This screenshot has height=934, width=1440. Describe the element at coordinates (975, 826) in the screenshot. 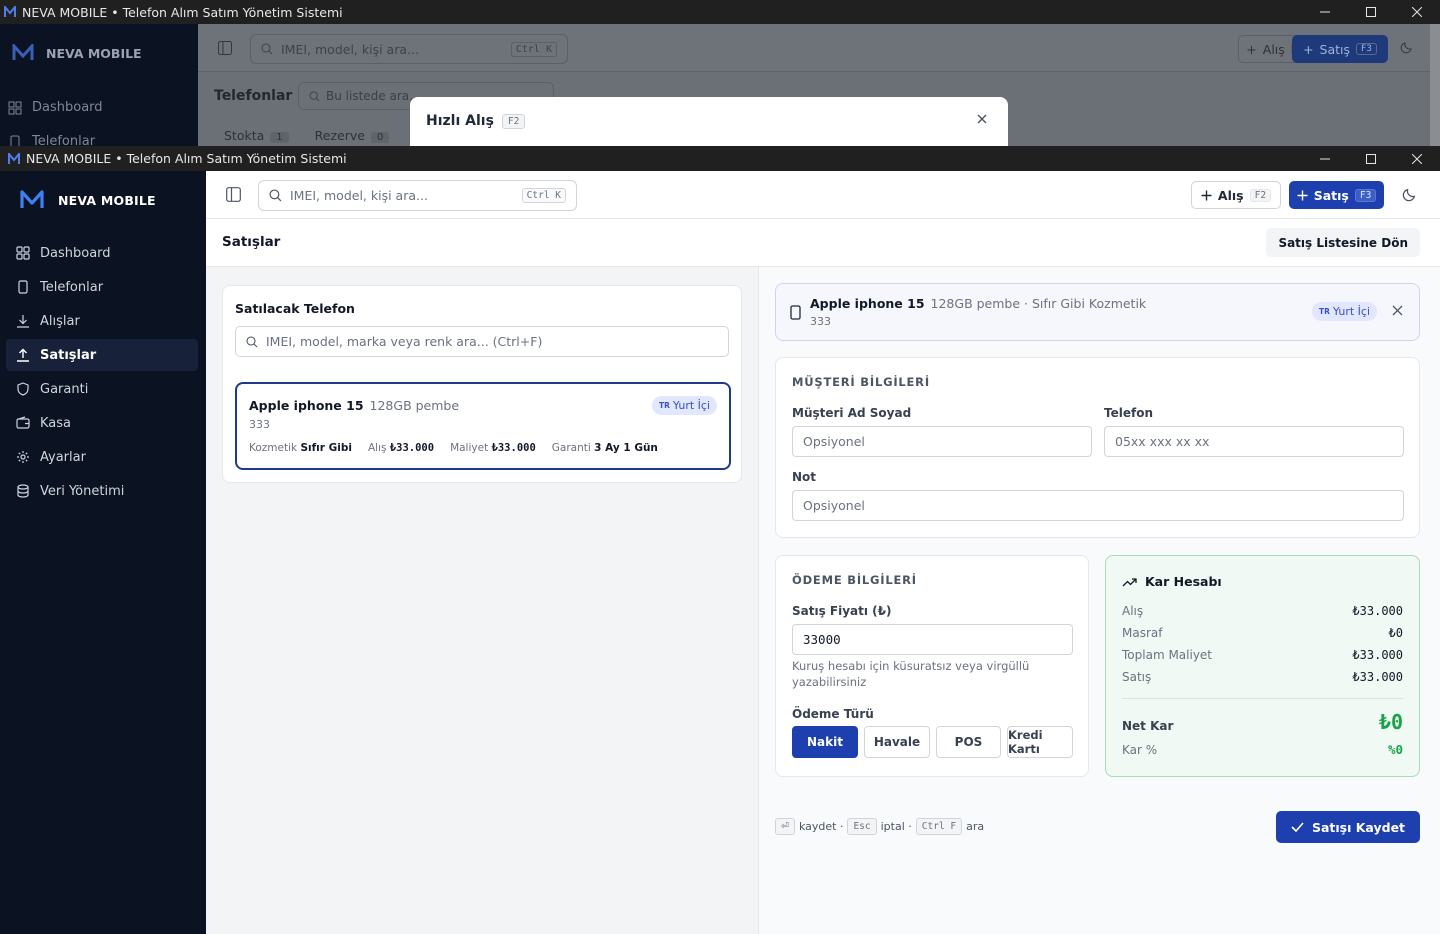

I see `search-hint: ara` at that location.